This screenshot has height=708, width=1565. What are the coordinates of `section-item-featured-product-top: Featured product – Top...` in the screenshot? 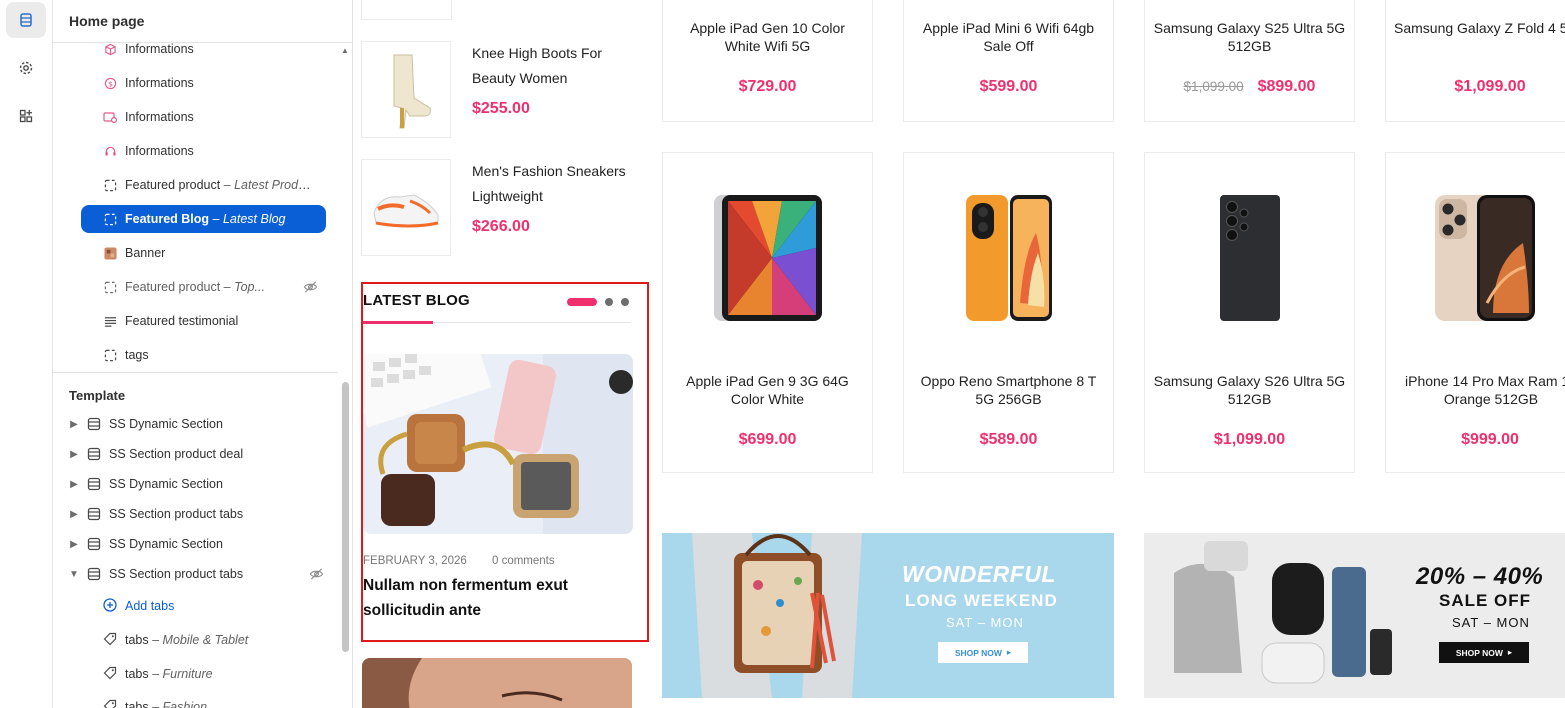 It's located at (203, 287).